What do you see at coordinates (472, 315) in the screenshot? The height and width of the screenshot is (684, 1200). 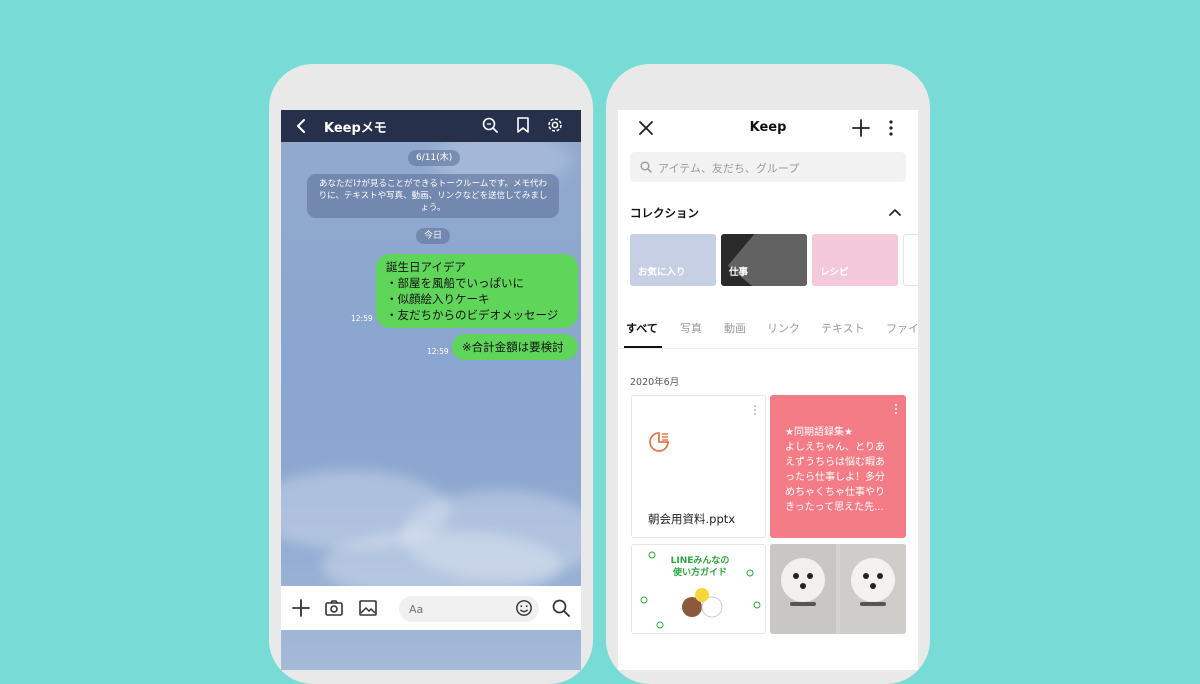 I see `message-line: ・友だちからのビデオメッセージ` at bounding box center [472, 315].